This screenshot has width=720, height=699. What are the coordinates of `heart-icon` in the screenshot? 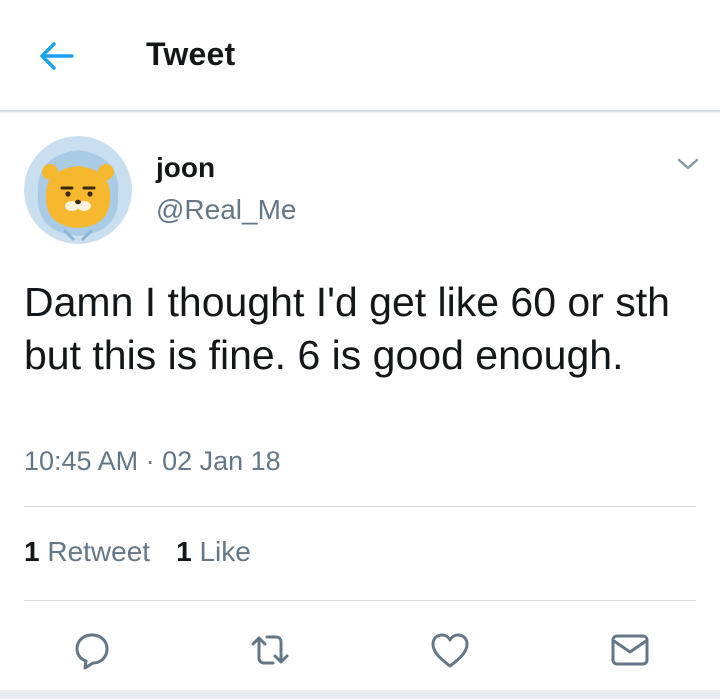 It's located at (450, 650).